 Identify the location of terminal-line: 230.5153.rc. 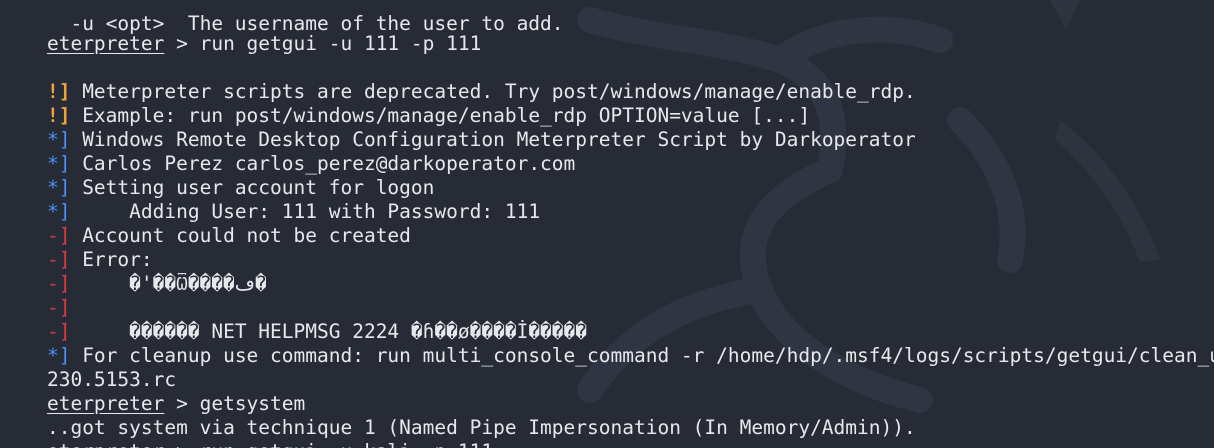
(88, 367).